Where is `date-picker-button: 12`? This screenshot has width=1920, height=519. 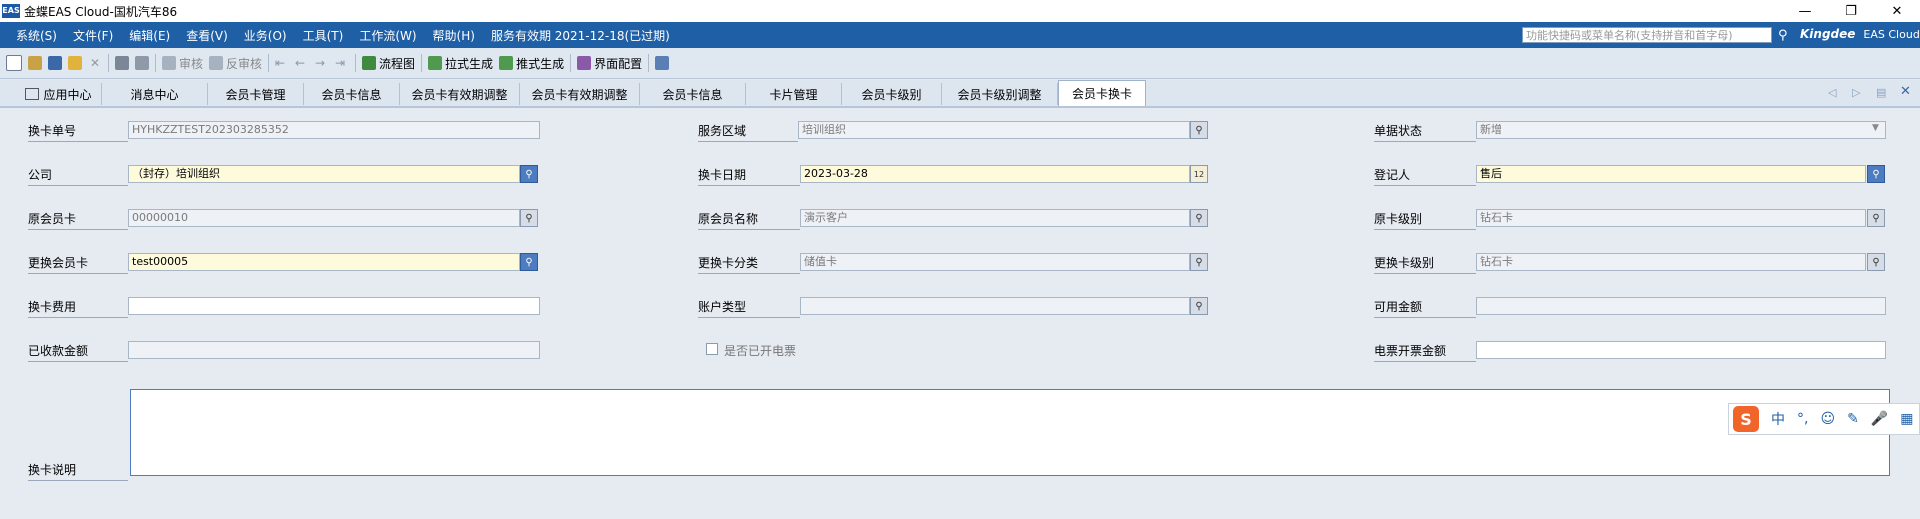
date-picker-button: 12 is located at coordinates (1199, 174).